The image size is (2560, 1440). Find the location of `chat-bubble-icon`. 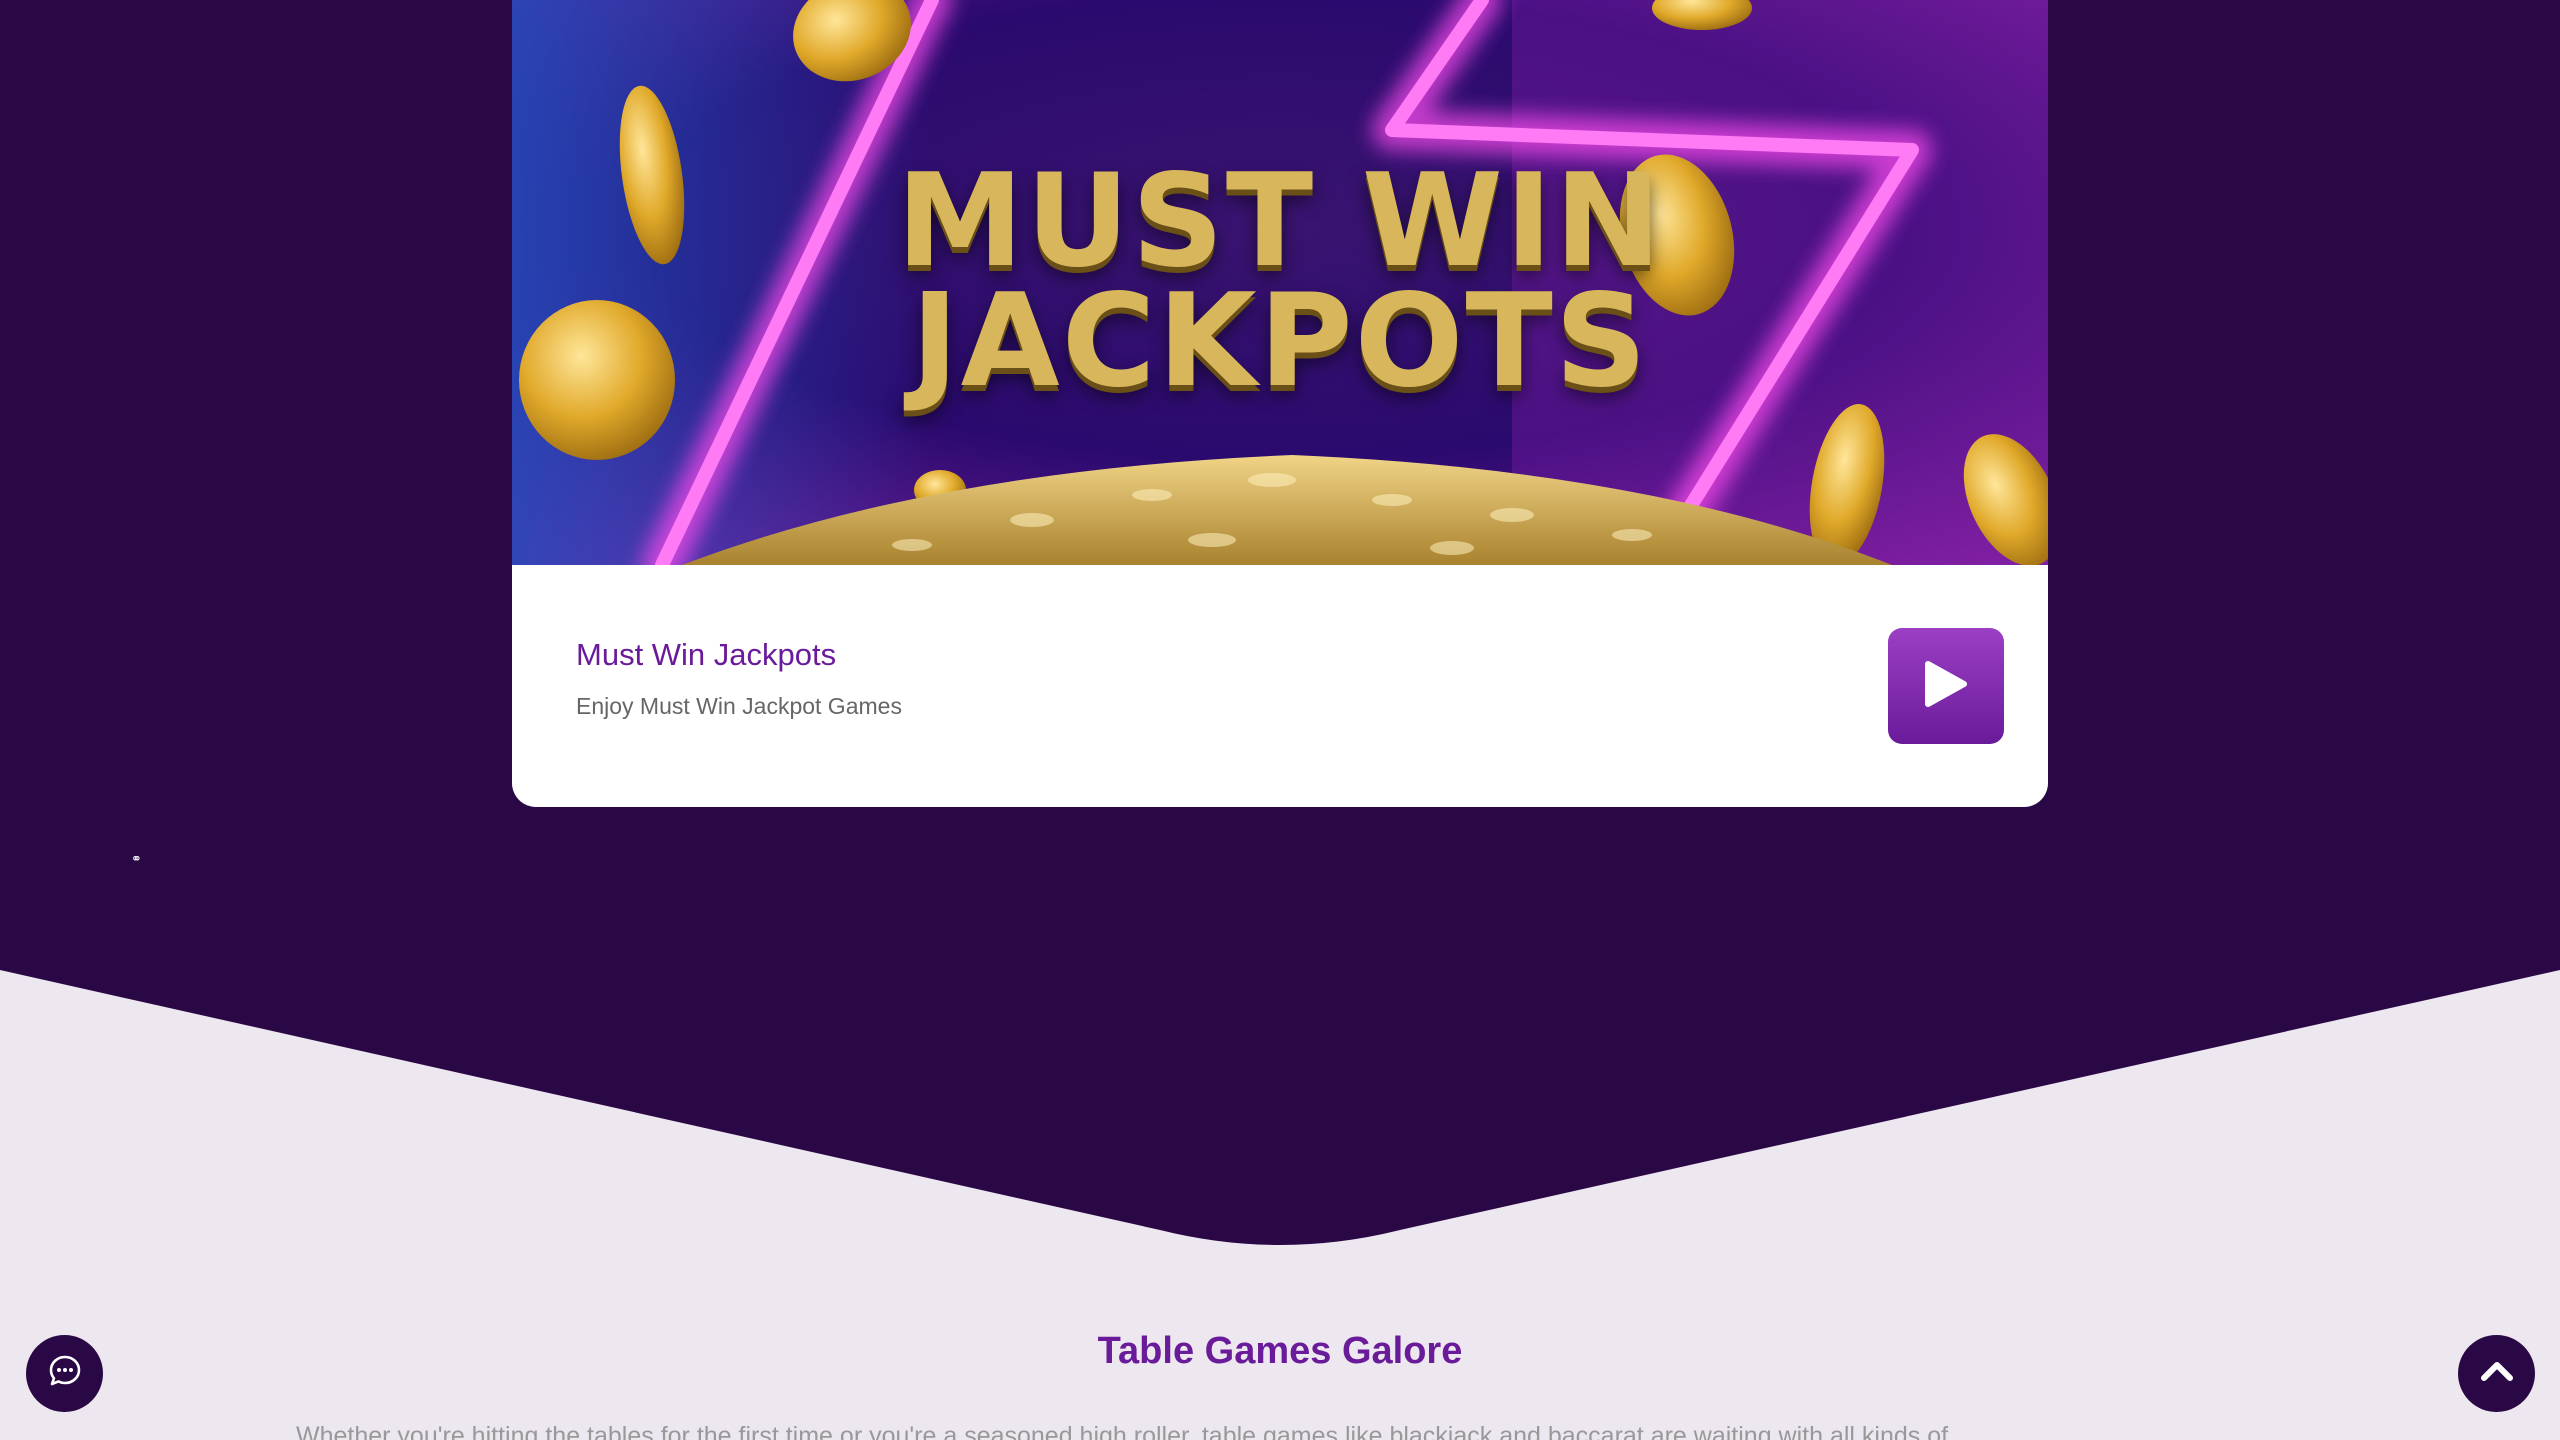

chat-bubble-icon is located at coordinates (65, 1373).